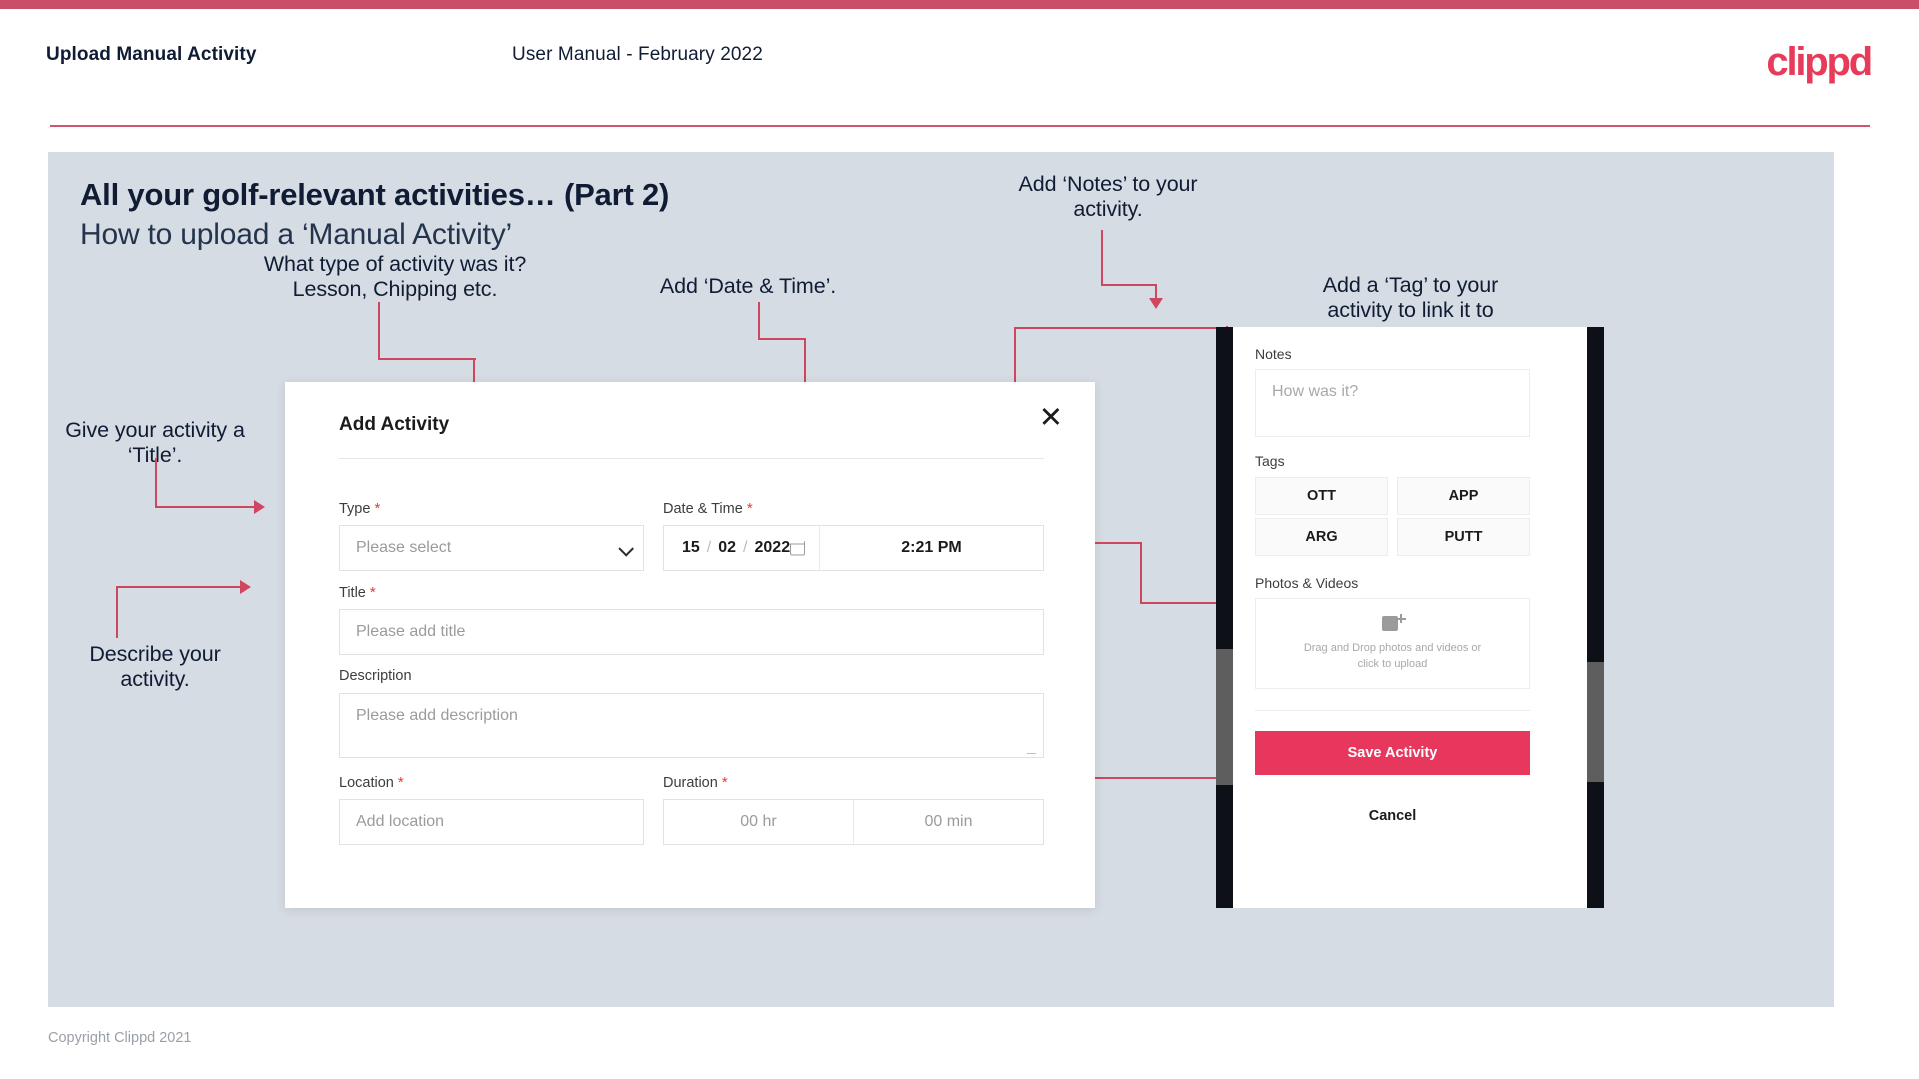 Image resolution: width=1919 pixels, height=1079 pixels. I want to click on date-year: 2022, so click(772, 547).